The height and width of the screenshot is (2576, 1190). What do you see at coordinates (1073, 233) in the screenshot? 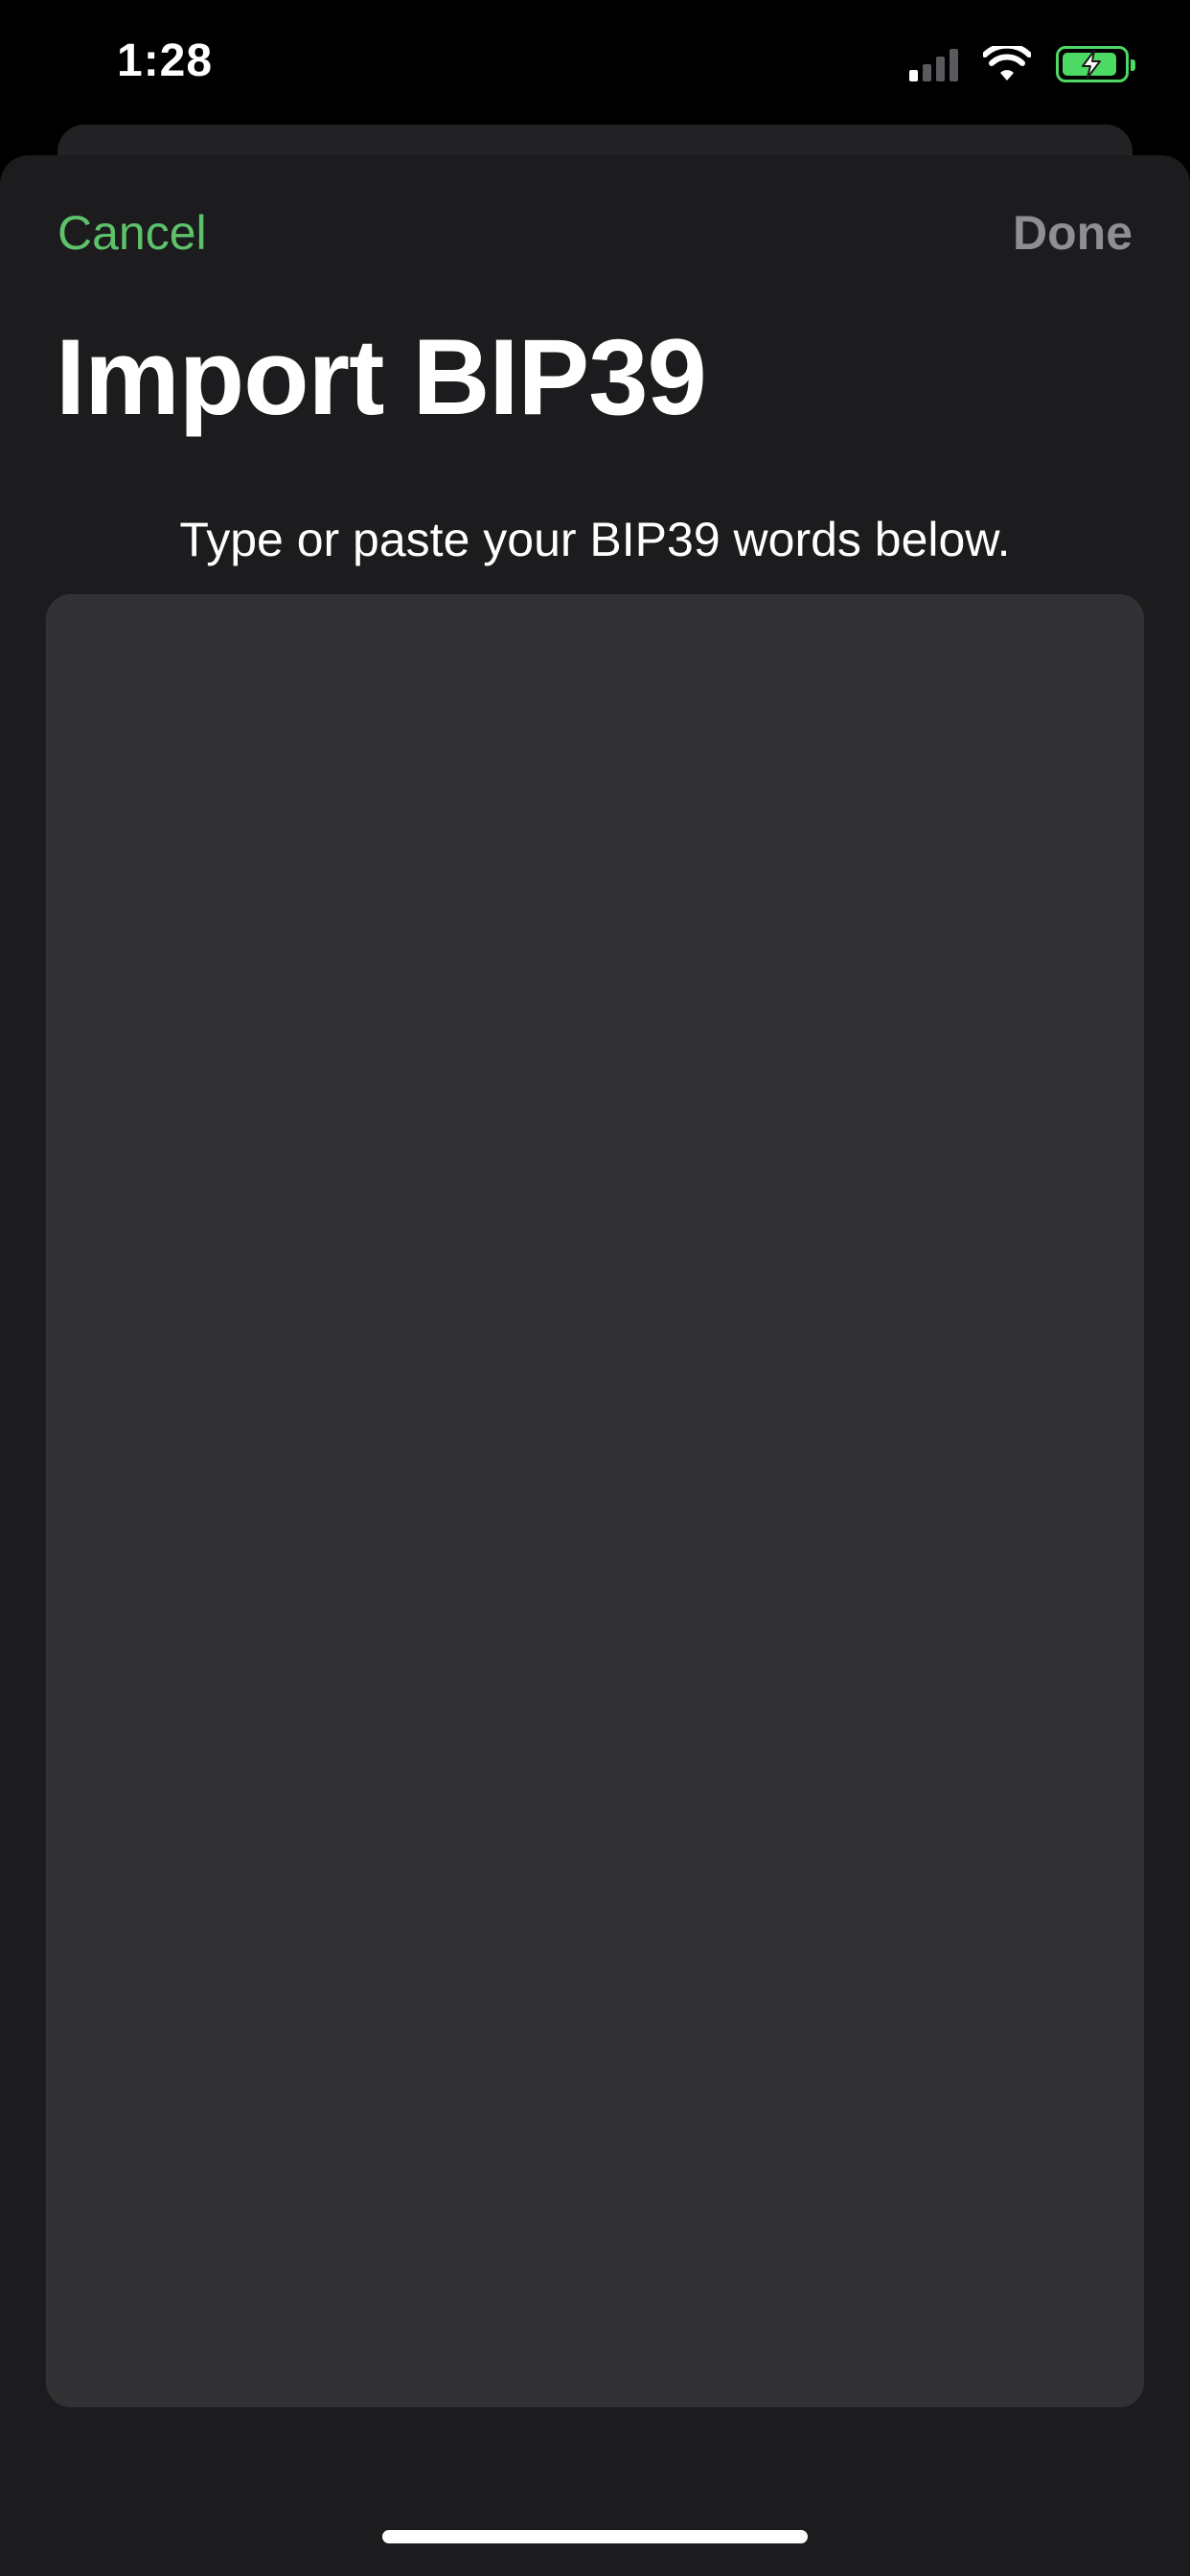
I see `done-button: Done` at bounding box center [1073, 233].